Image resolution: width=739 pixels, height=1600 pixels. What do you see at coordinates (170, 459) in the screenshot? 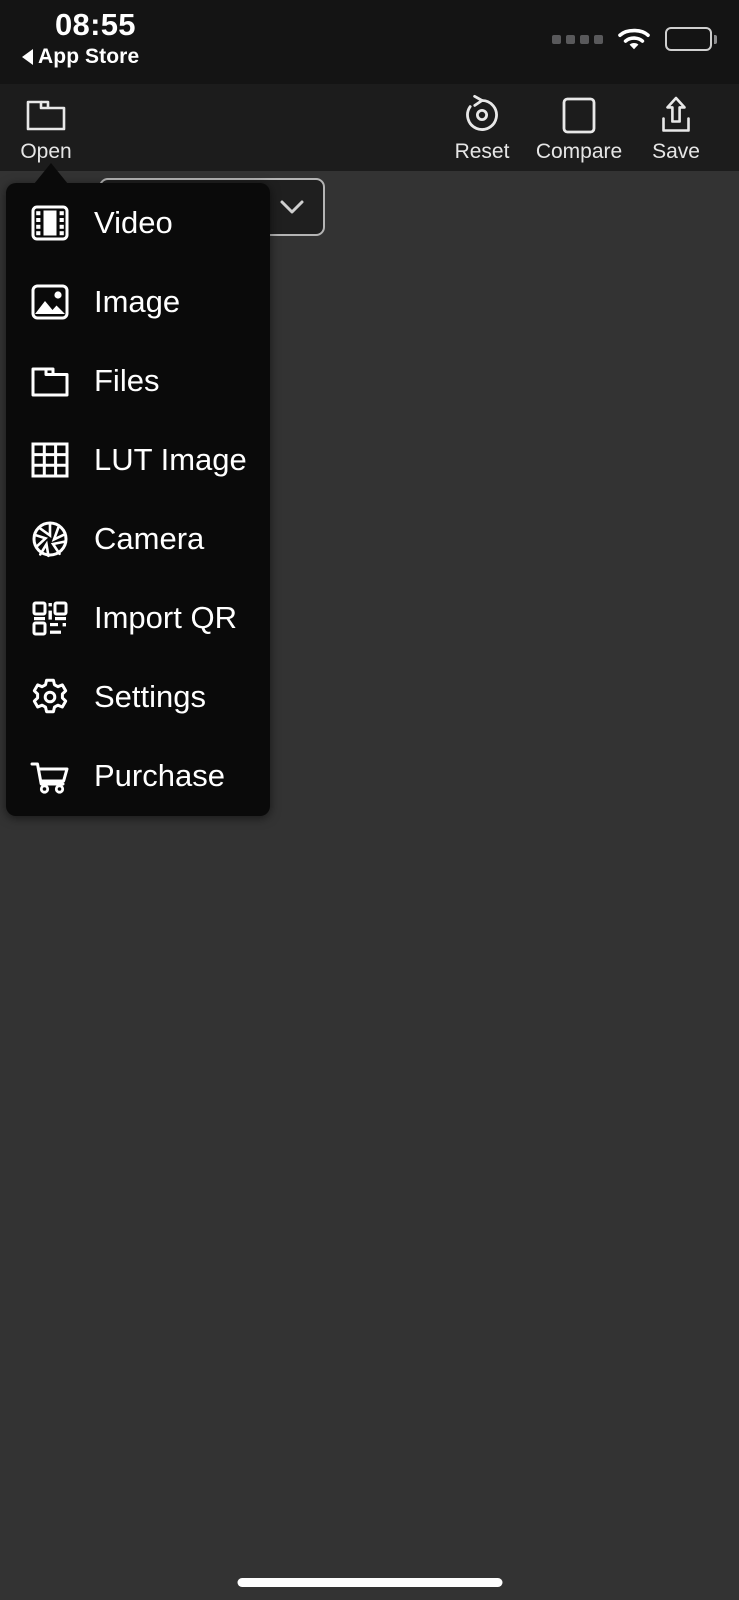
I see `menu-item-label: LUT Image` at bounding box center [170, 459].